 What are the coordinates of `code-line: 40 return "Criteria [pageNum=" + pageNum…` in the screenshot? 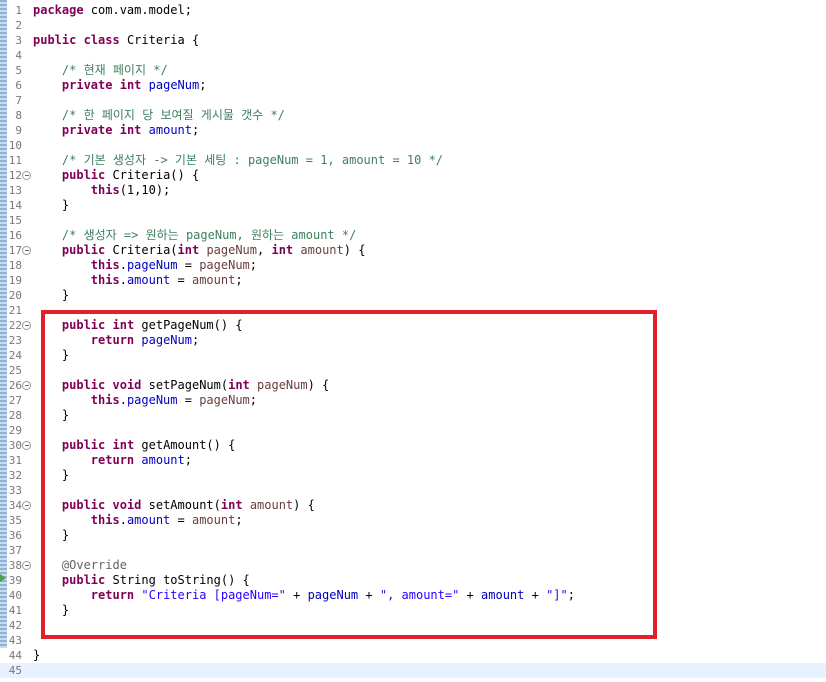 It's located at (413, 595).